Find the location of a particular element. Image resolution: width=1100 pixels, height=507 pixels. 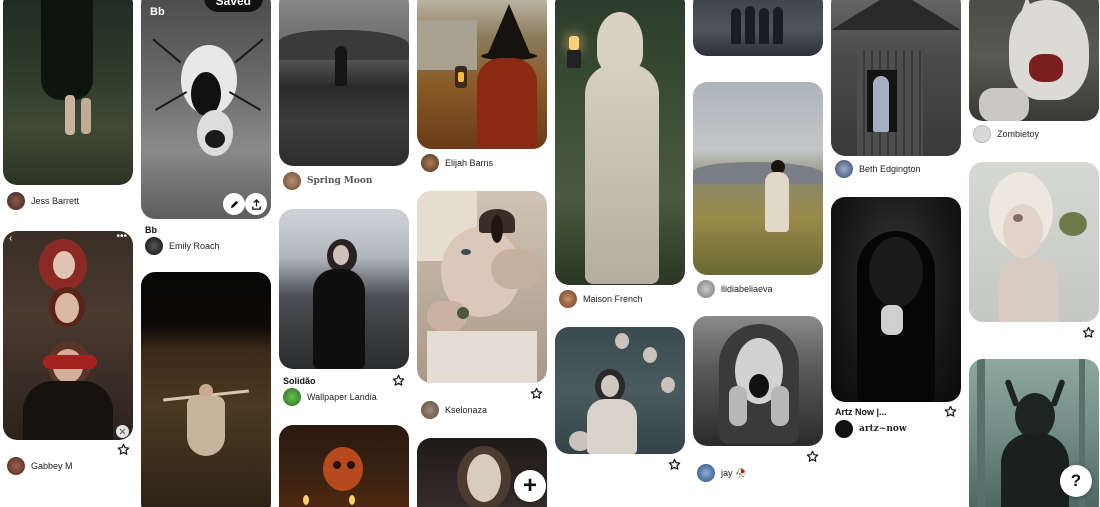

pin-image-veiled-figure is located at coordinates (896, 299).